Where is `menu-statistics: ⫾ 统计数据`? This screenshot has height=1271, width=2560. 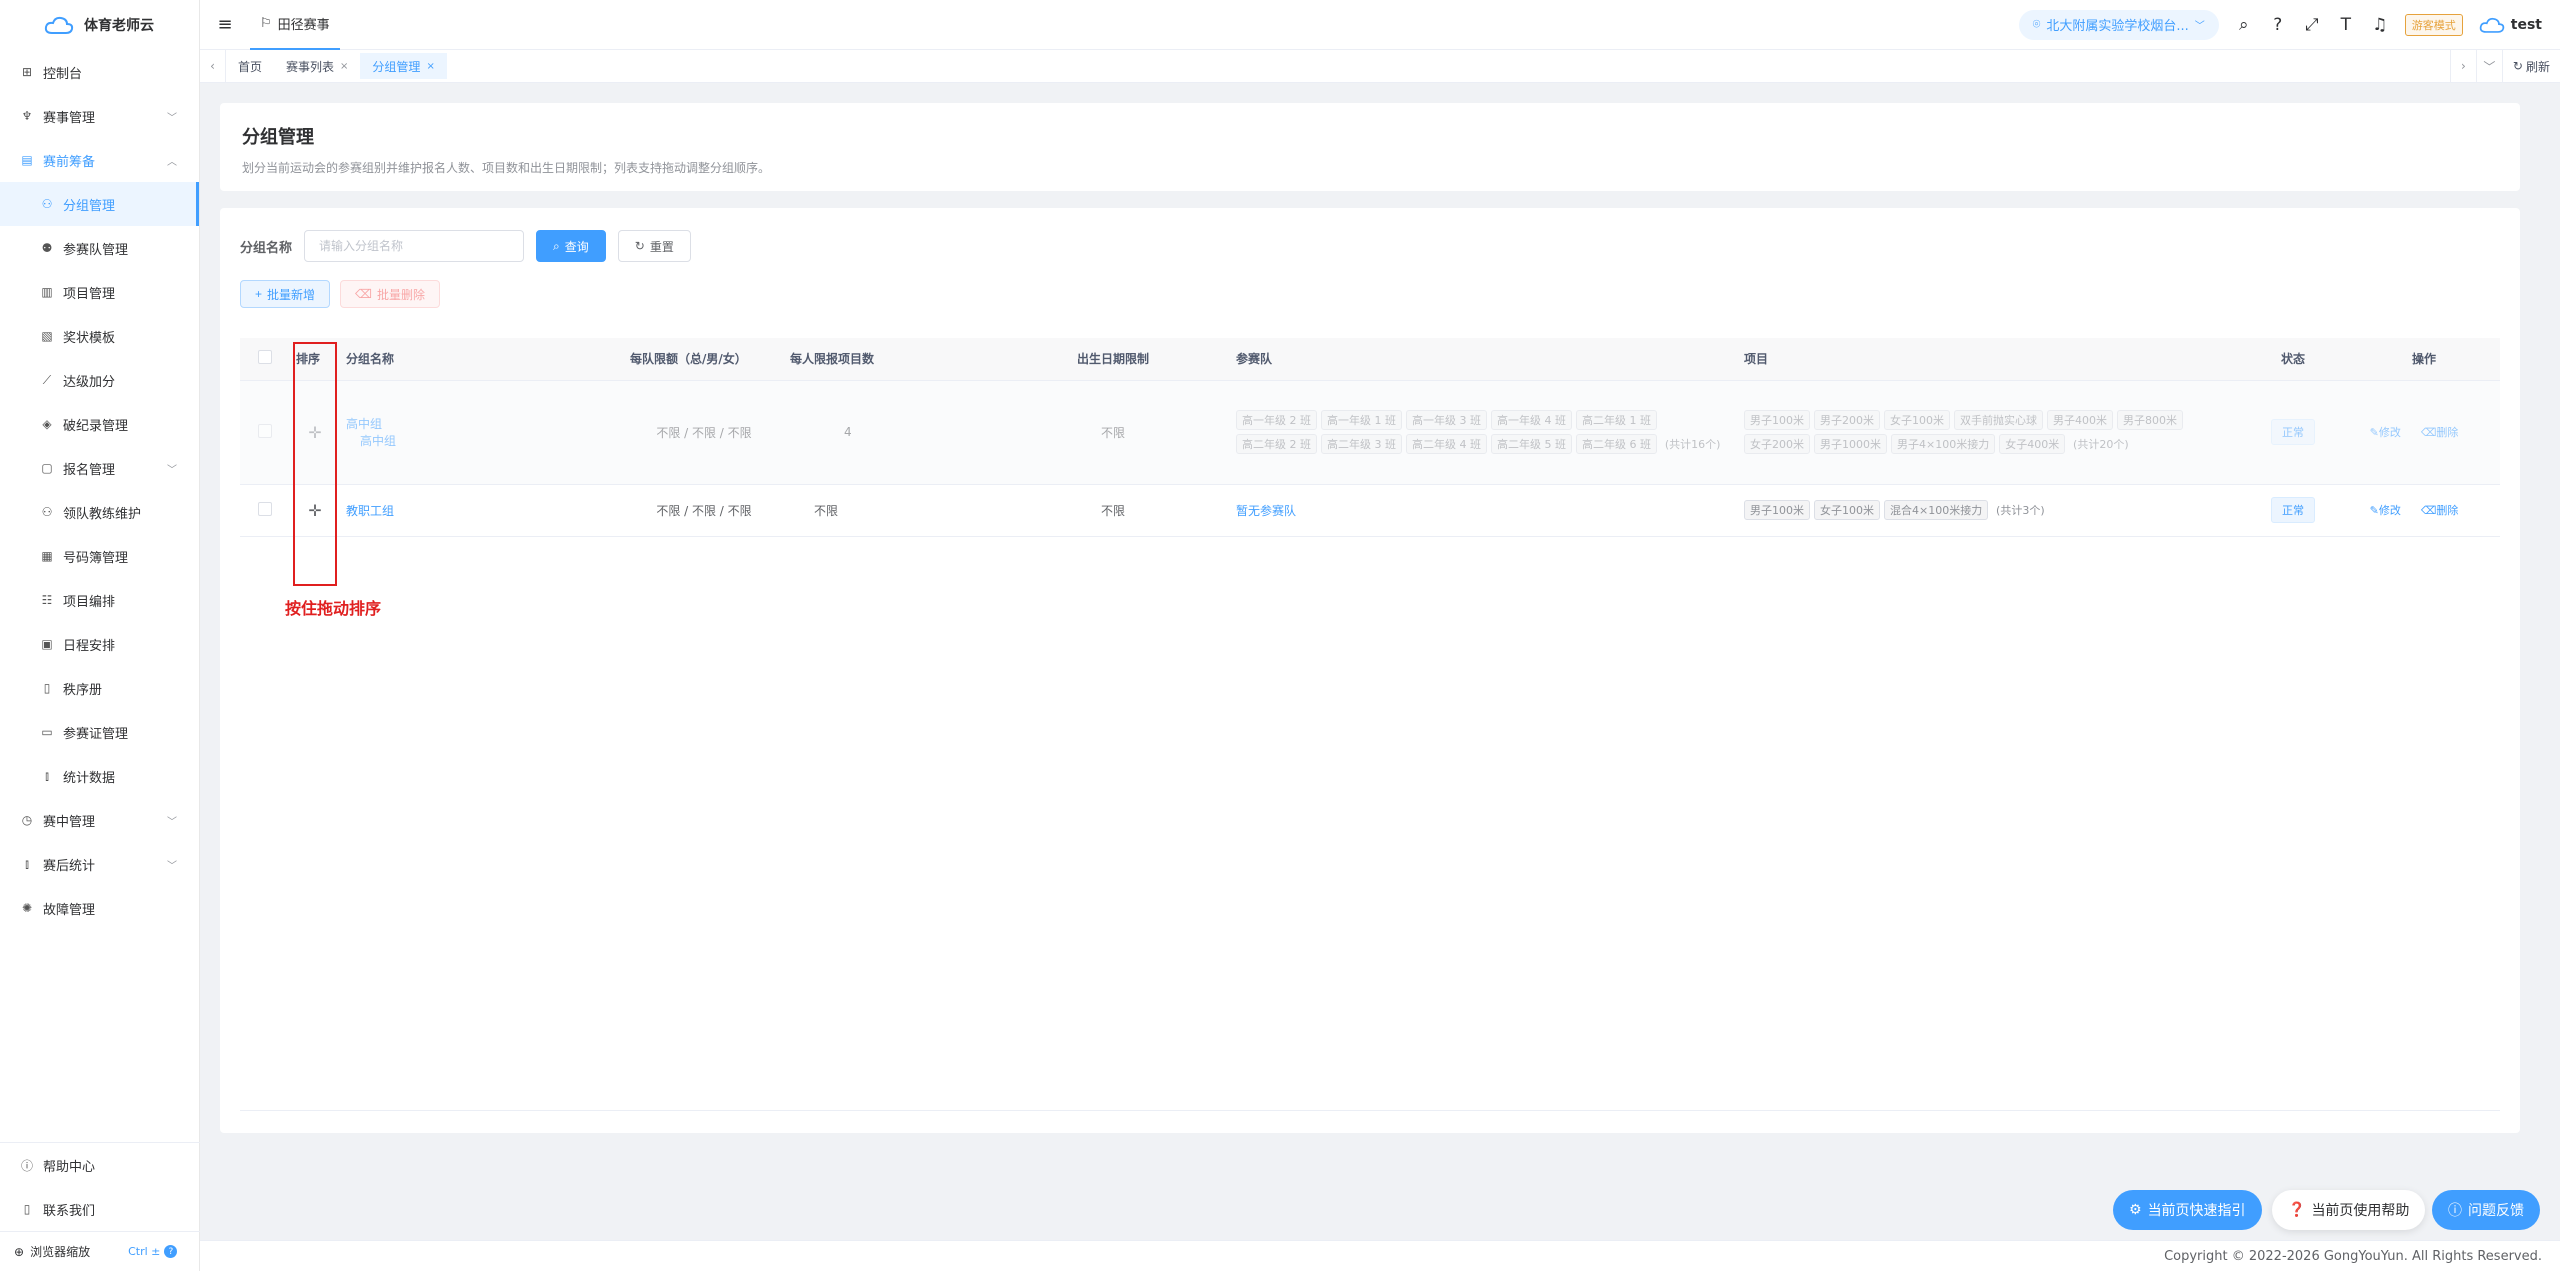 menu-statistics: ⫾ 统计数据 is located at coordinates (99, 776).